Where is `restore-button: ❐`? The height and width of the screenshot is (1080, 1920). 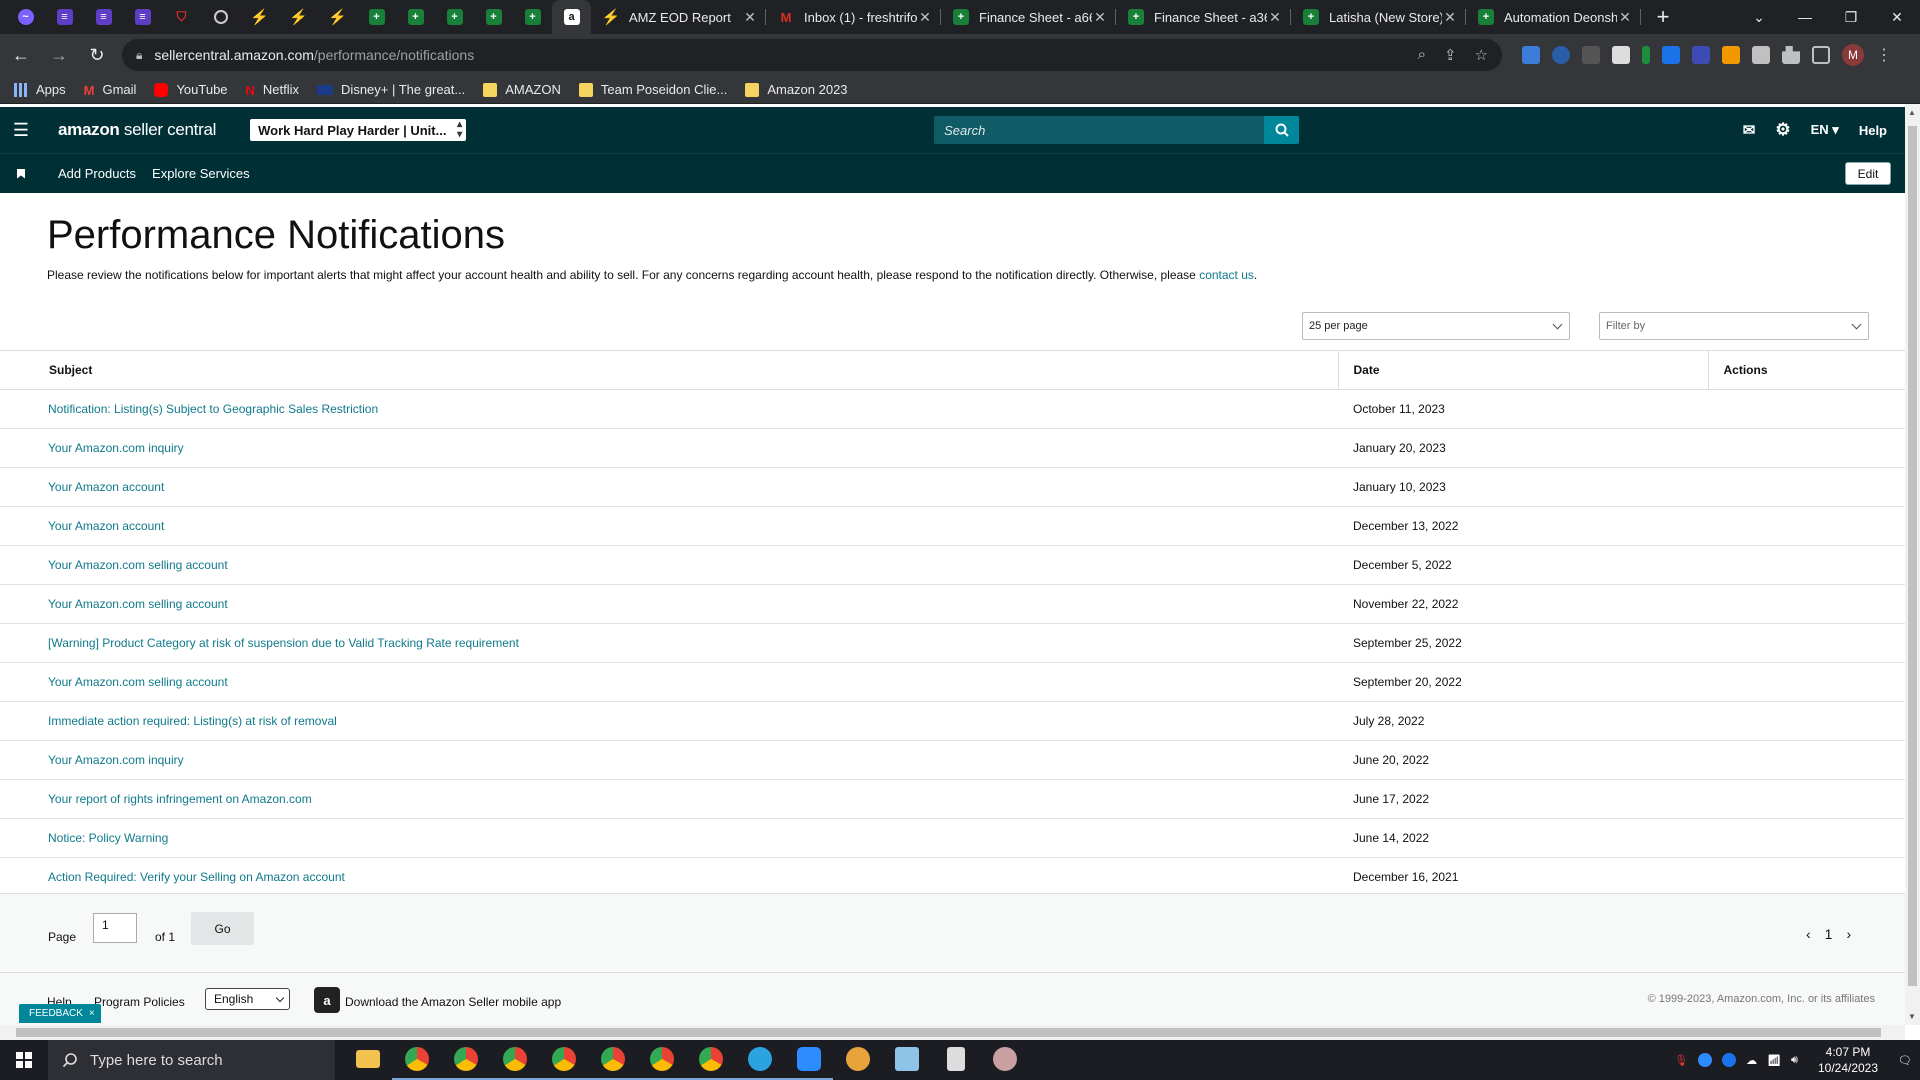
restore-button: ❐ is located at coordinates (1851, 17).